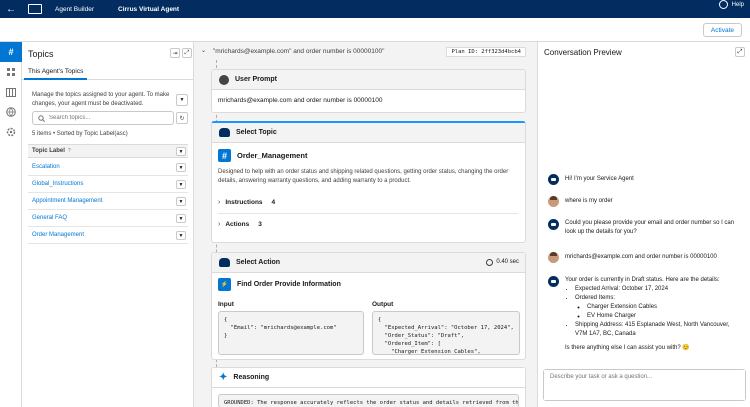 The image size is (750, 407). Describe the element at coordinates (224, 284) in the screenshot. I see `action-icon: ⚡` at that location.